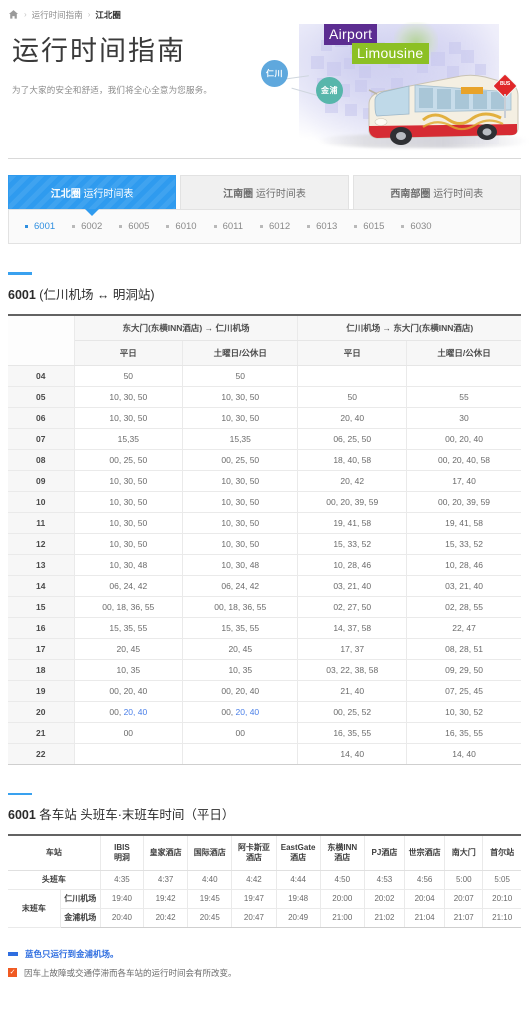  I want to click on time-cell: 00, 25, 50, so click(128, 459).